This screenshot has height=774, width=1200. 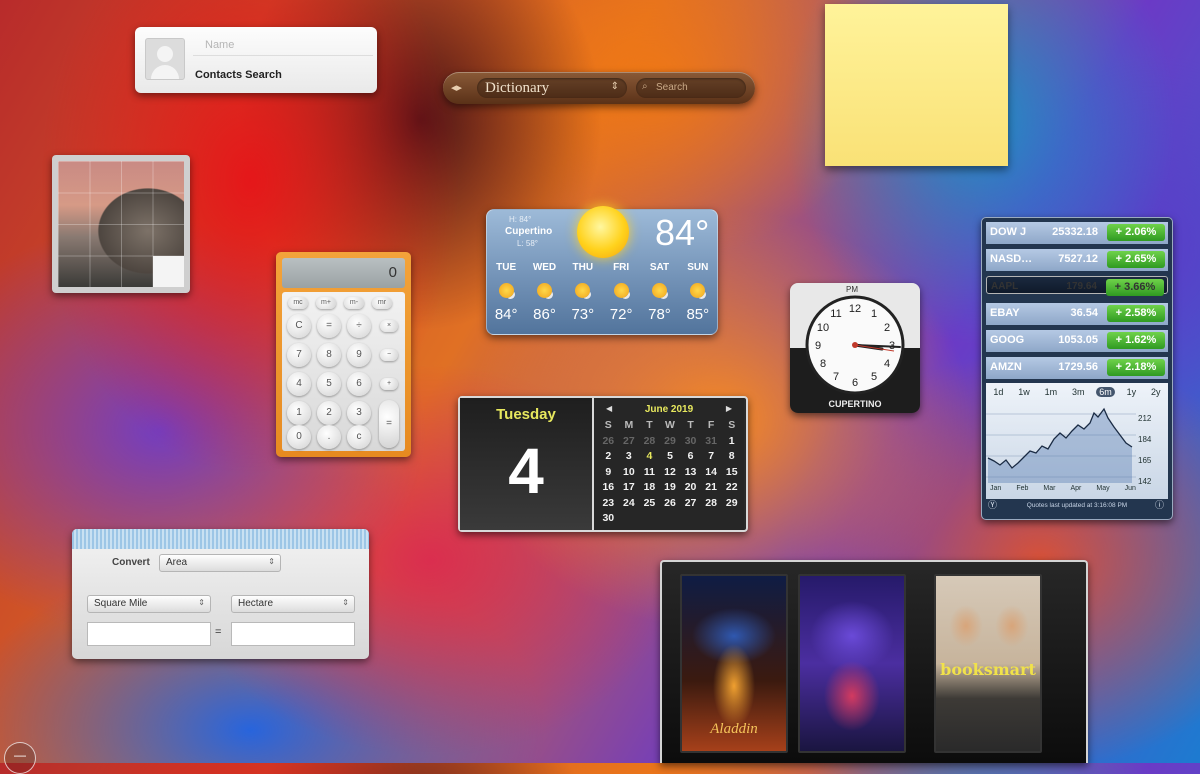 What do you see at coordinates (238, 75) in the screenshot?
I see `contacts-label: Contacts Search` at bounding box center [238, 75].